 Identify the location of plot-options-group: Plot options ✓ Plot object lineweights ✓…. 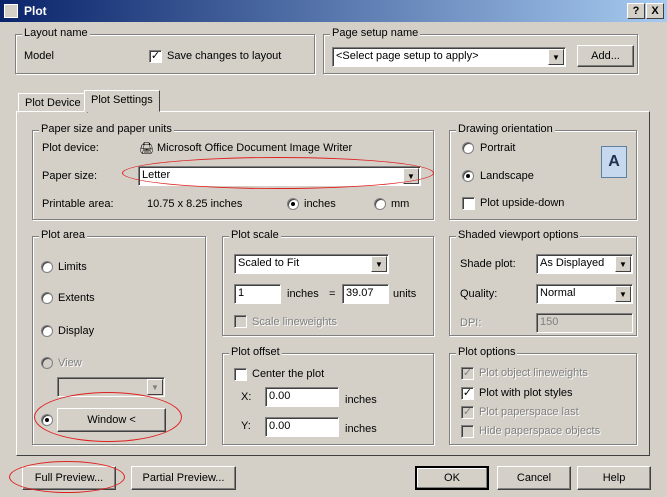
(543, 395).